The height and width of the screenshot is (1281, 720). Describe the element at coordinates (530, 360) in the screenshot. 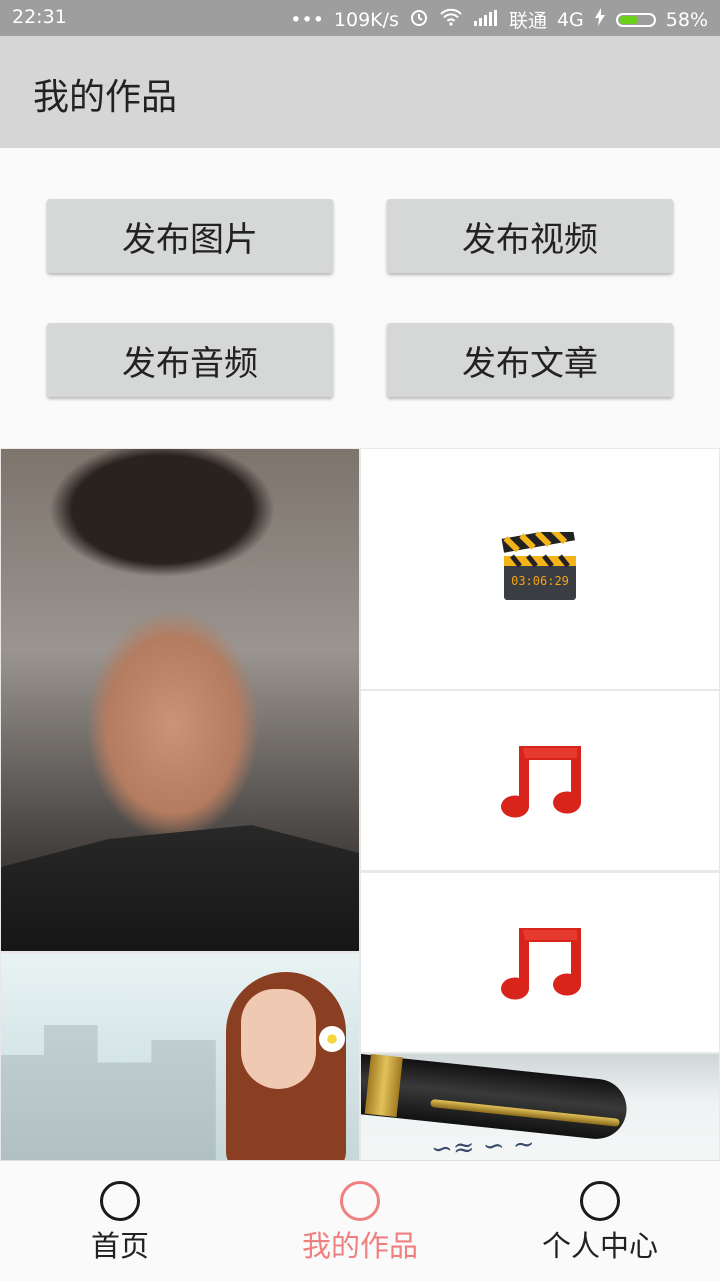

I see `publish-article-button: 发布文章` at that location.